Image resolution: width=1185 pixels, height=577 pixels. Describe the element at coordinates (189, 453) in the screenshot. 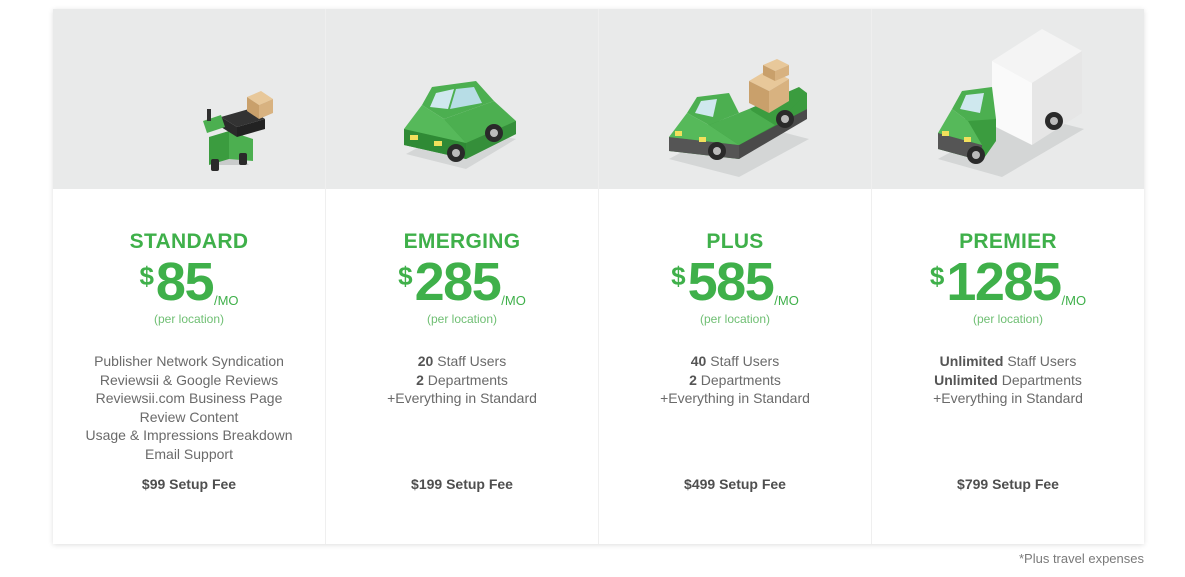

I see `feature-item: Email Support` at that location.